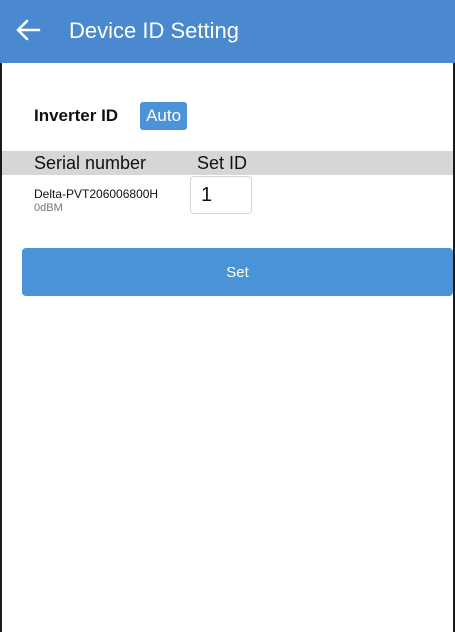 This screenshot has width=455, height=632. I want to click on set-id-input, so click(221, 195).